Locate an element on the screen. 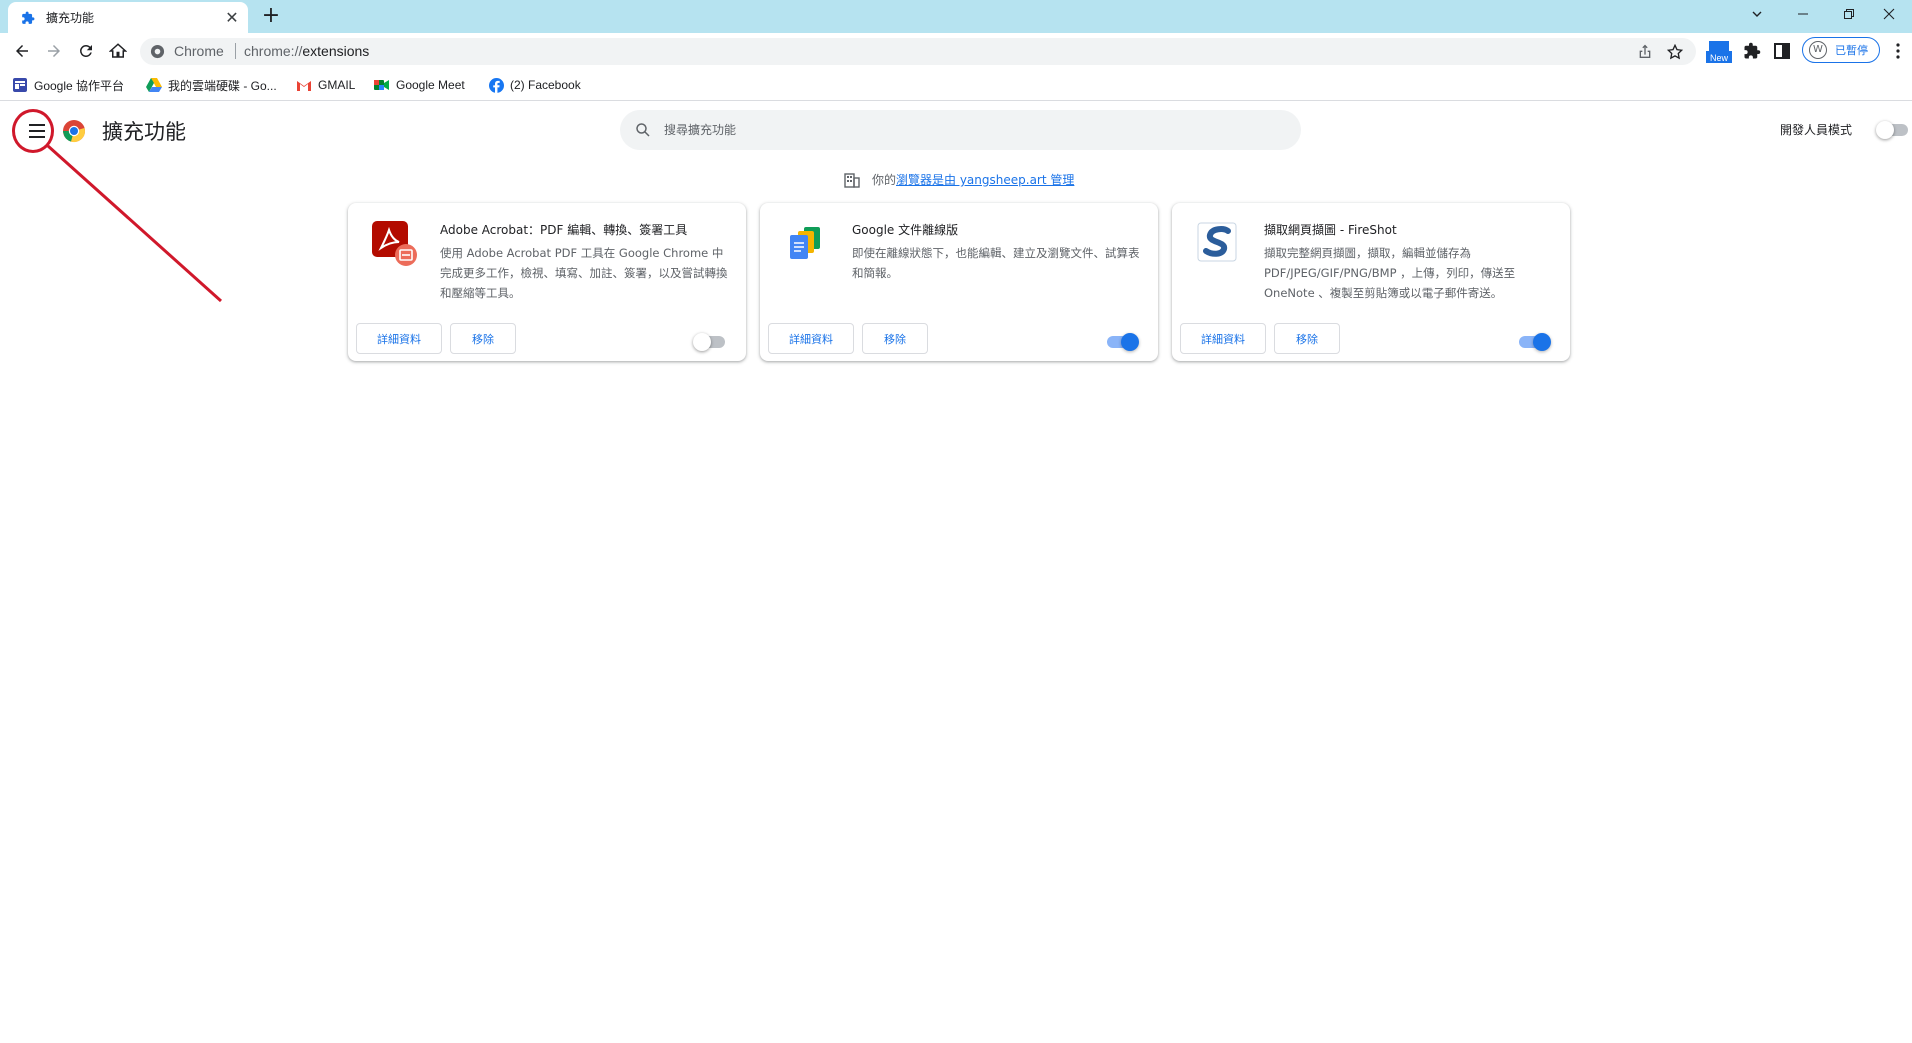 The width and height of the screenshot is (1912, 1043). search-extensions is located at coordinates (960, 130).